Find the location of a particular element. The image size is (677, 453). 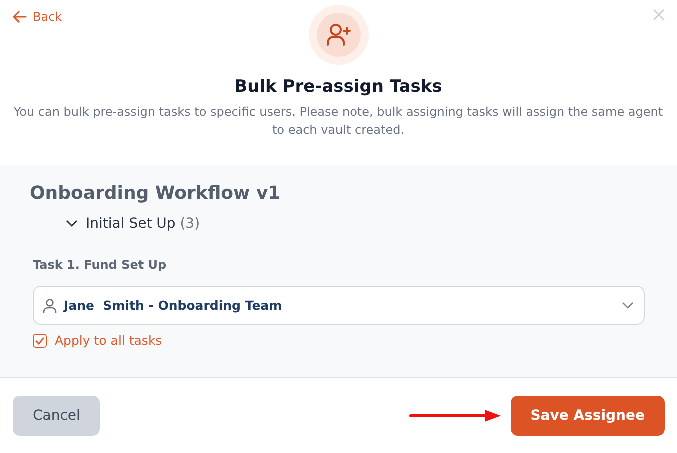

assignee-select: Jane Smith - Onboarding Team is located at coordinates (339, 305).